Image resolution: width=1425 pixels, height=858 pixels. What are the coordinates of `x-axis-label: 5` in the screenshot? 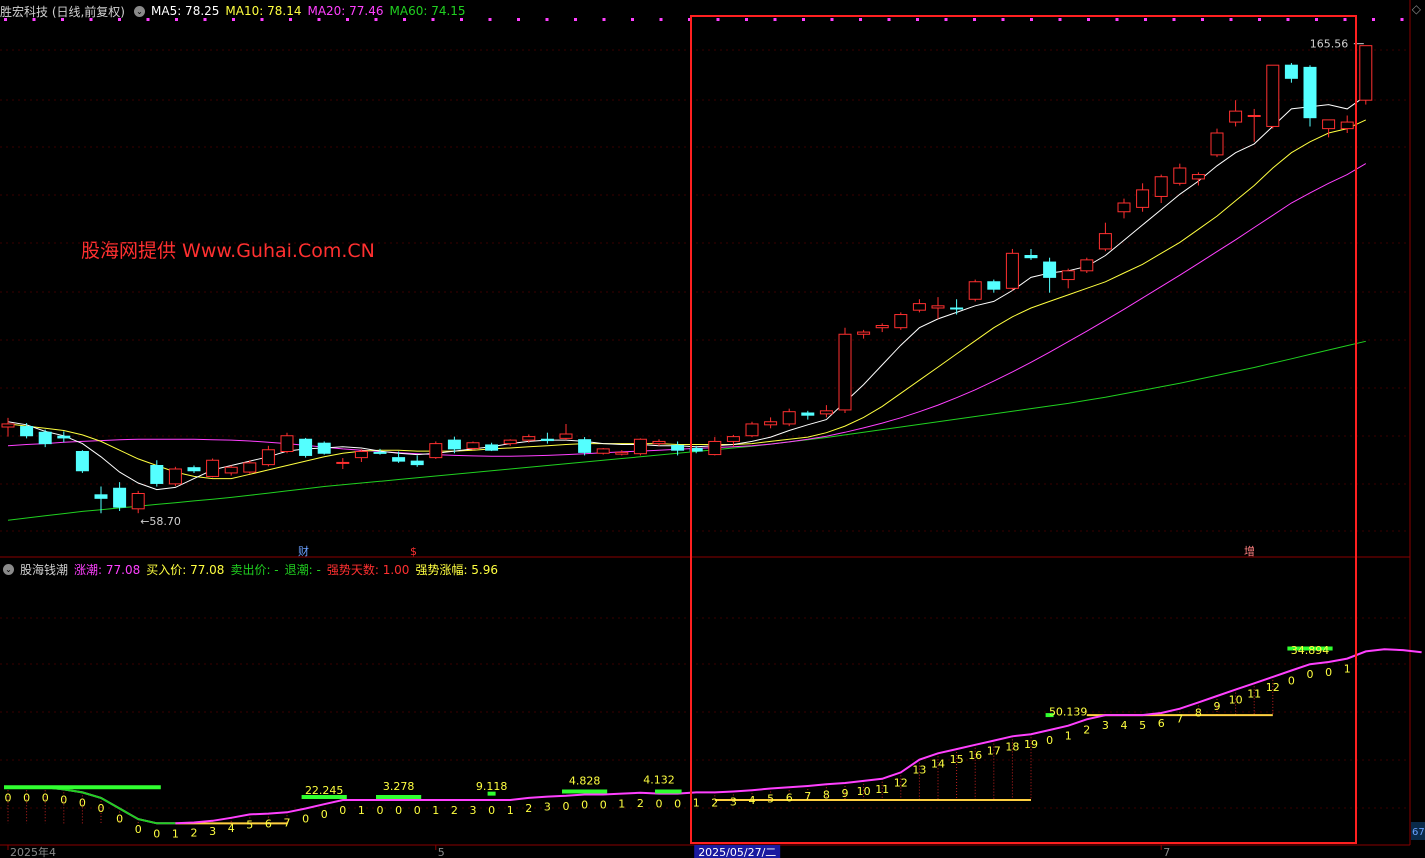 It's located at (441, 852).